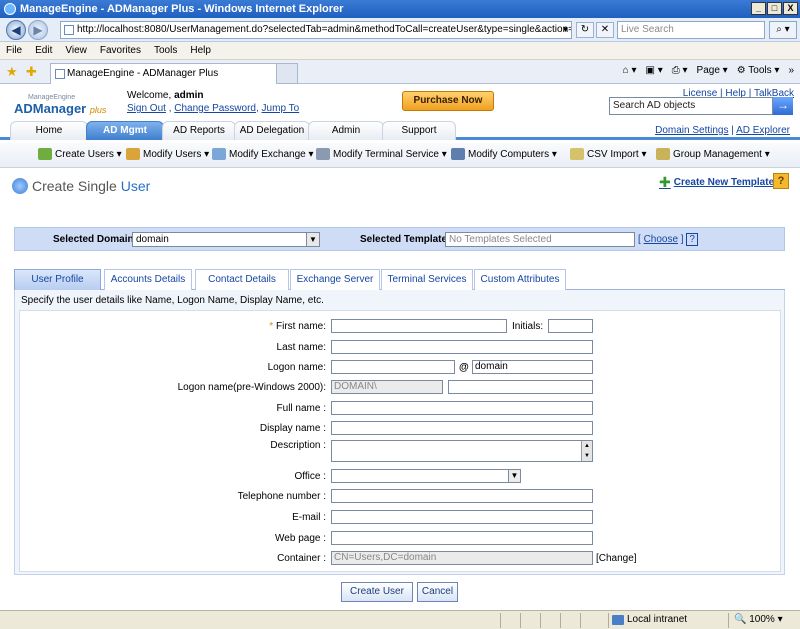 This screenshot has width=800, height=629. I want to click on email-input, so click(462, 517).